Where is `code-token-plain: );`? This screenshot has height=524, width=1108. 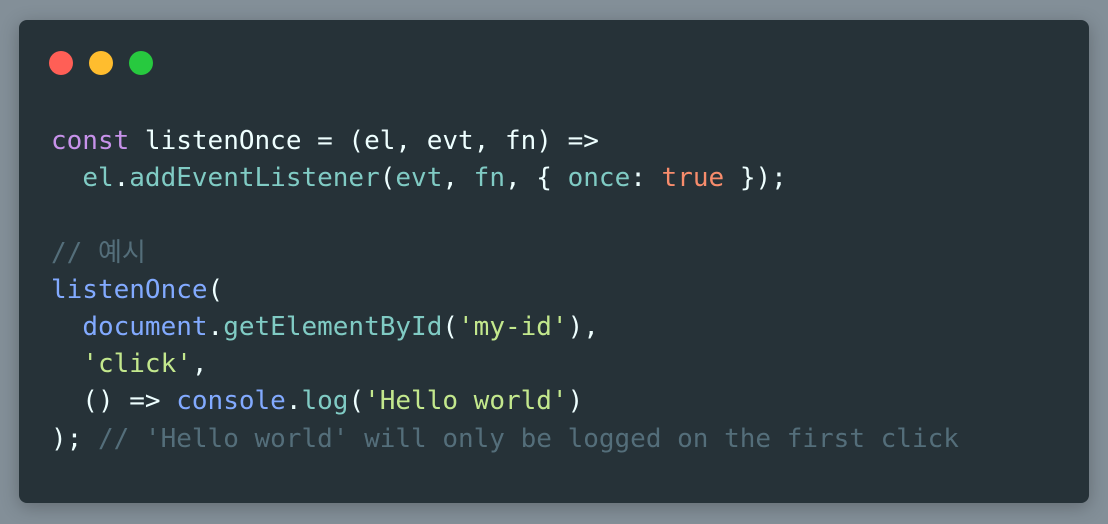
code-token-plain: ); is located at coordinates (74, 438).